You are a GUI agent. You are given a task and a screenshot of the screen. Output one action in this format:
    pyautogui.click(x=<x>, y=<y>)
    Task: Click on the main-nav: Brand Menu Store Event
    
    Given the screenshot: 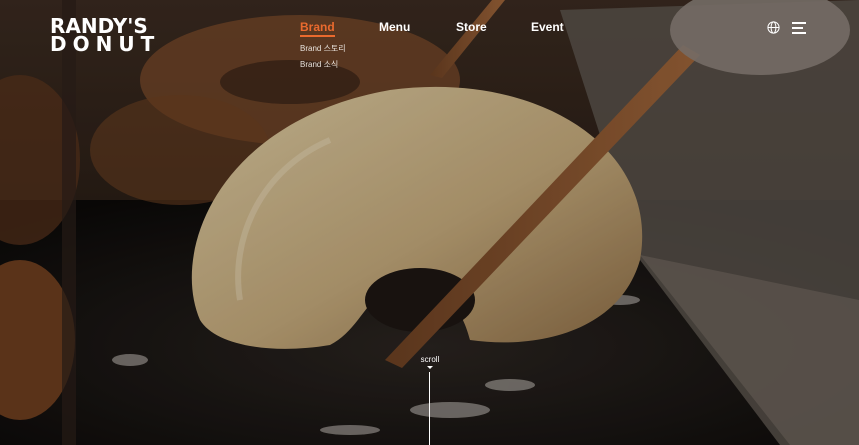 What is the action you would take?
    pyautogui.click(x=429, y=30)
    